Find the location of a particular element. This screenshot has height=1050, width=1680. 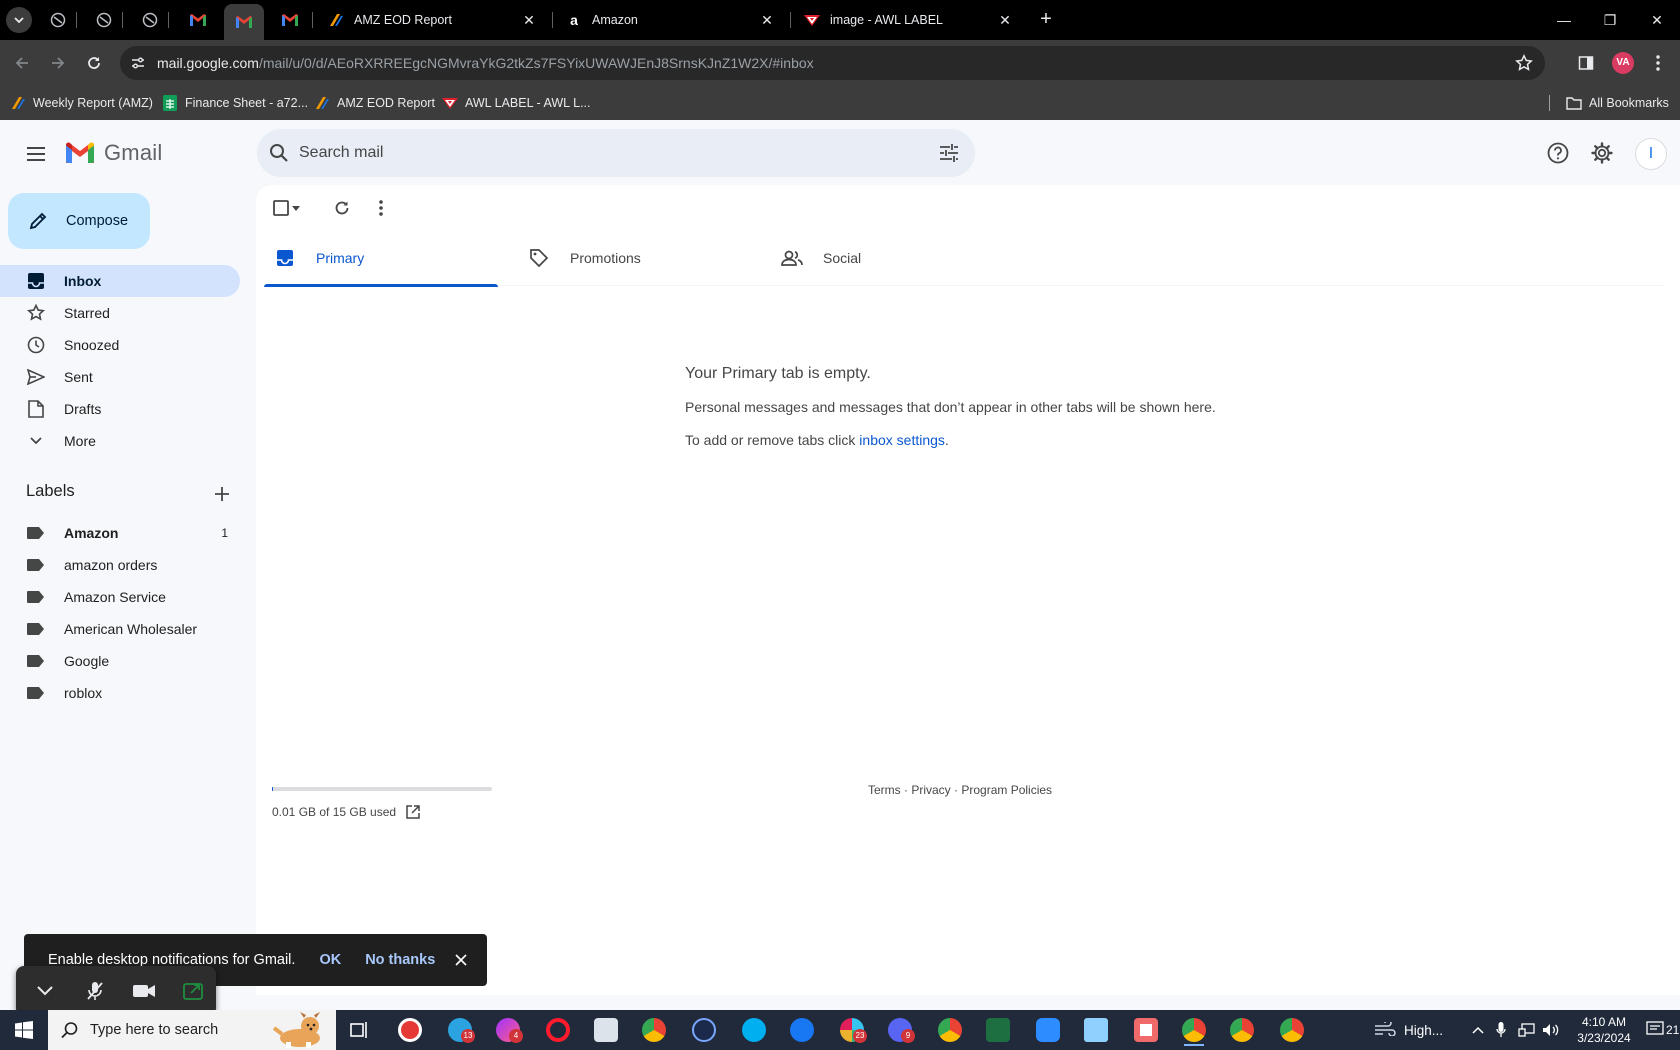

pinned-tab-gmail-active is located at coordinates (244, 22).